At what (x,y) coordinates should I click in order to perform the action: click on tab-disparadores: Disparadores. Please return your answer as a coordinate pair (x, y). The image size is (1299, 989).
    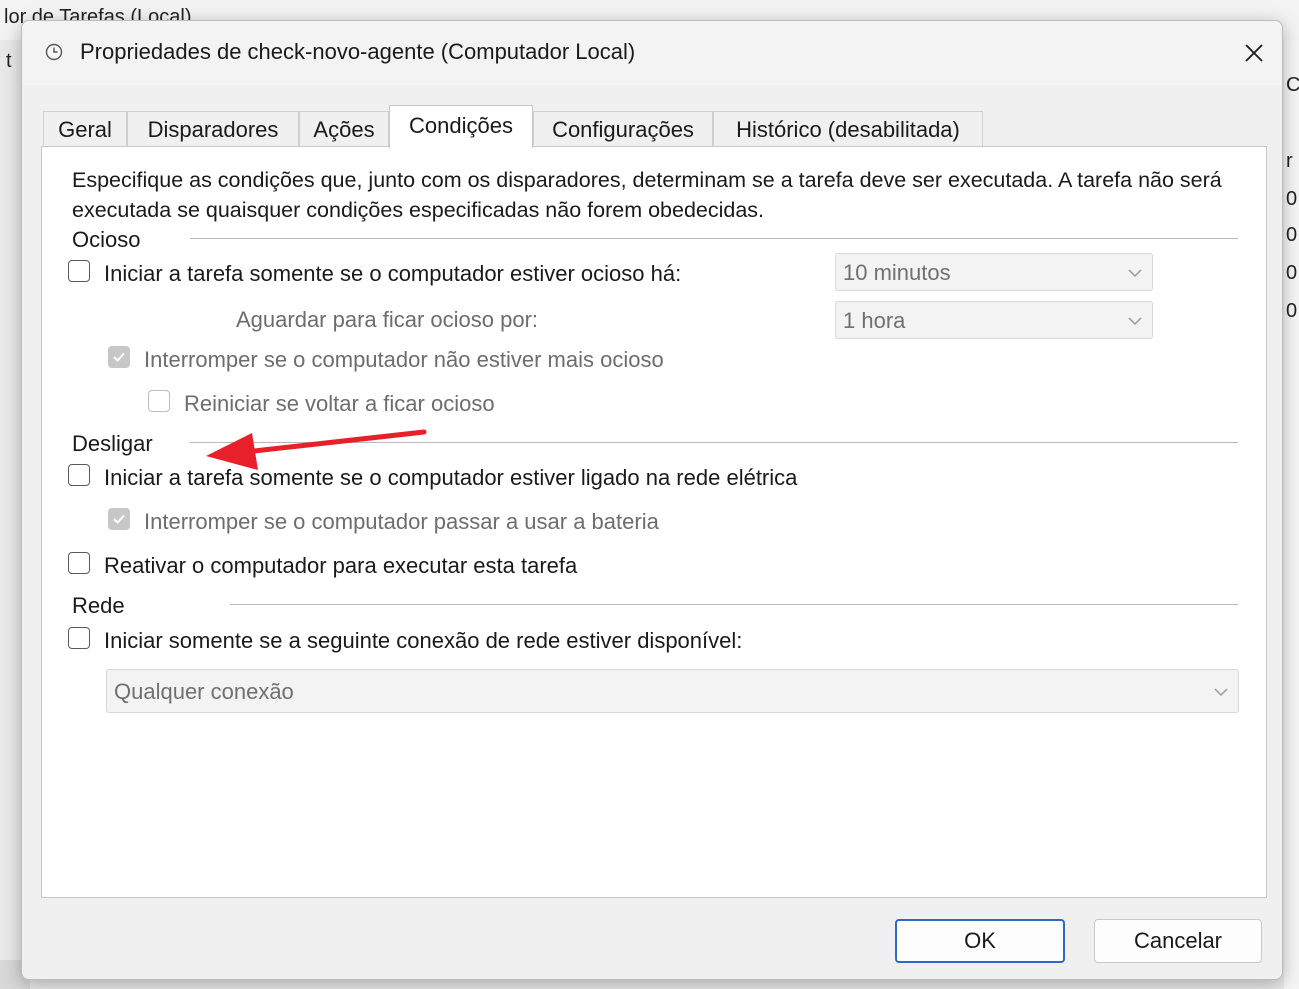
    Looking at the image, I should click on (213, 129).